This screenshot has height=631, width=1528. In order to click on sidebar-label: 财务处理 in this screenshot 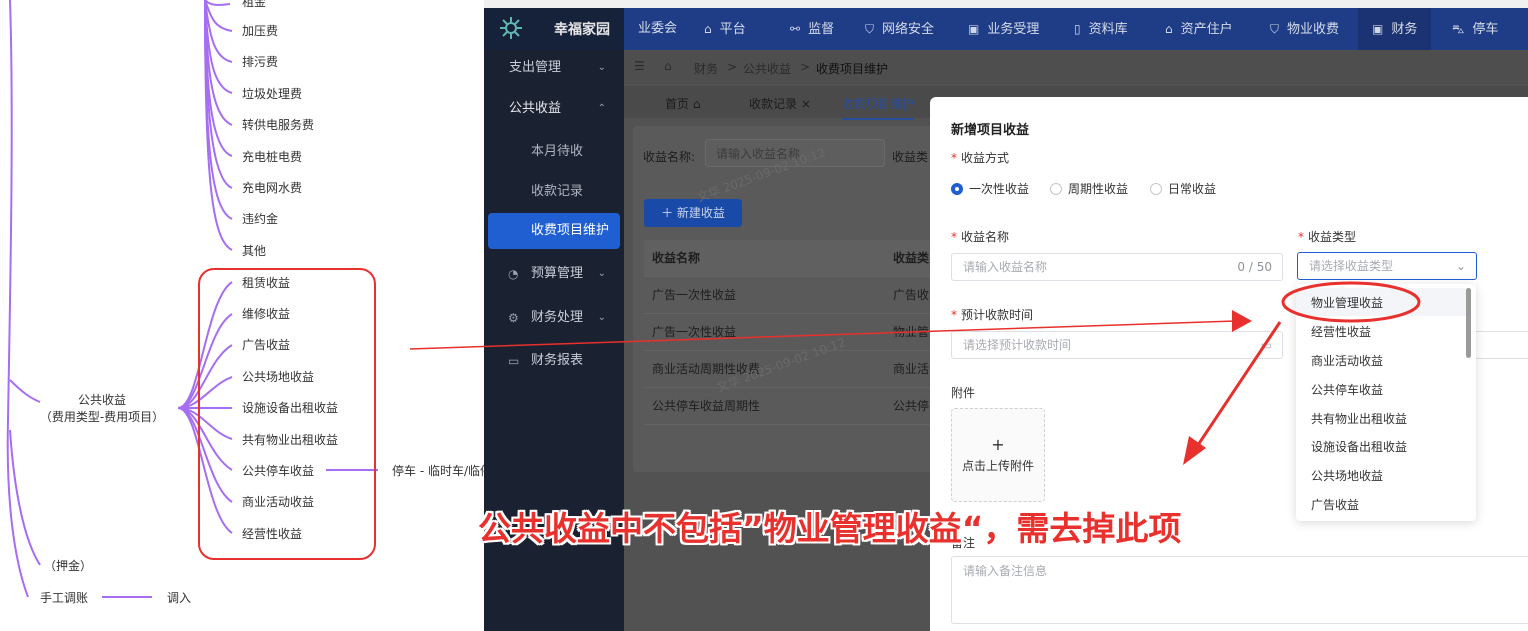, I will do `click(557, 317)`.